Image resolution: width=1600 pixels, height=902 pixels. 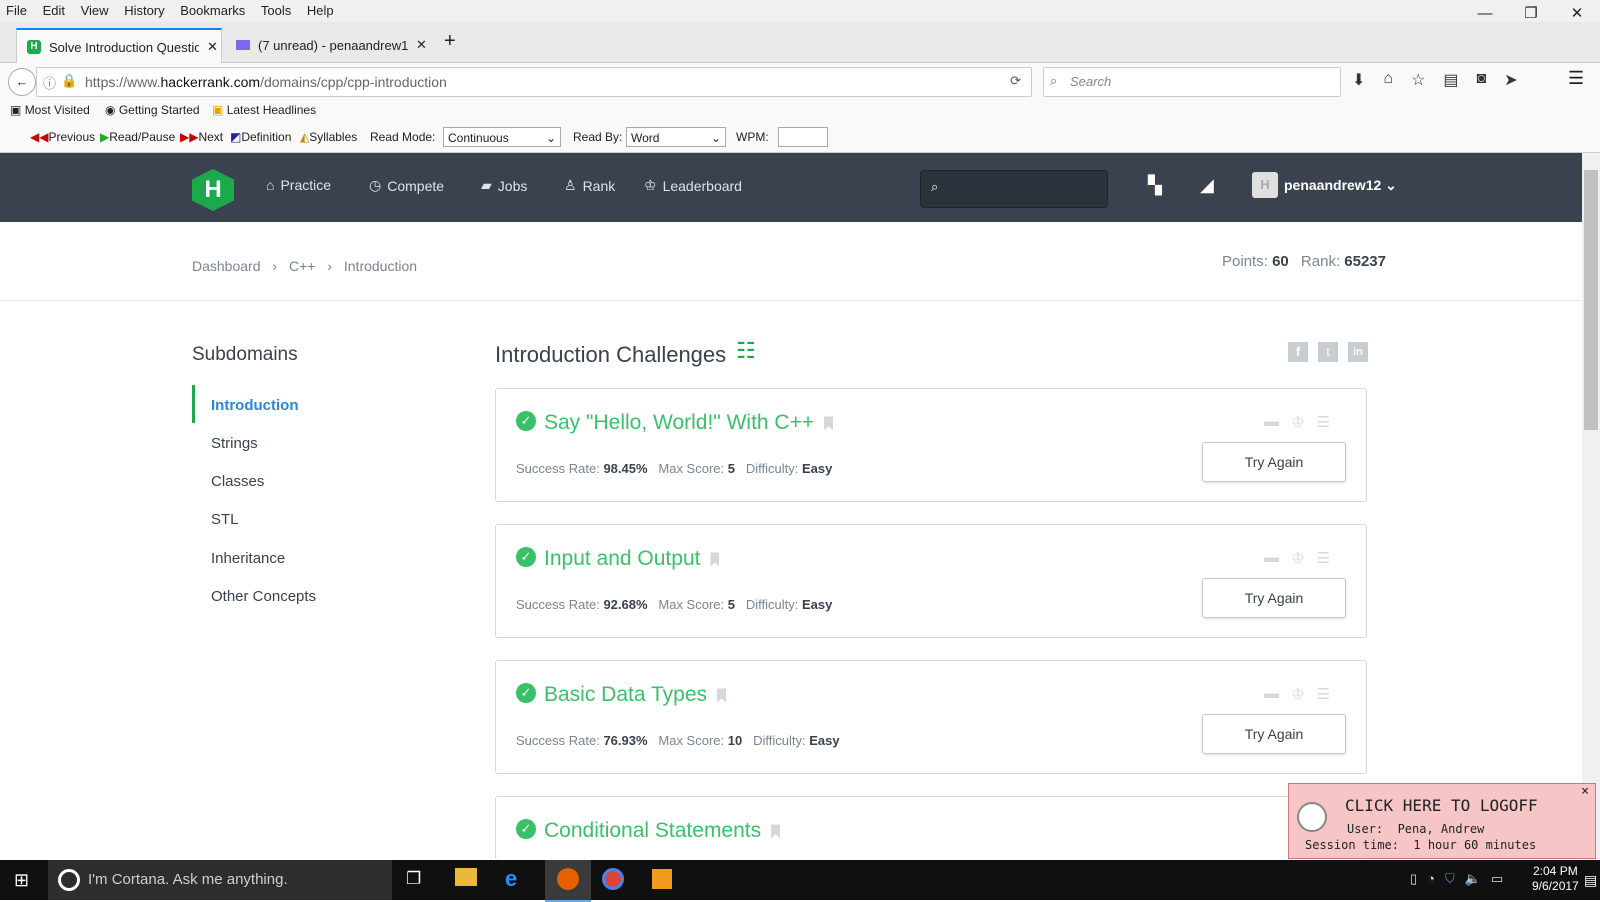 What do you see at coordinates (1450, 80) in the screenshot?
I see `reading-list-icon: ▤` at bounding box center [1450, 80].